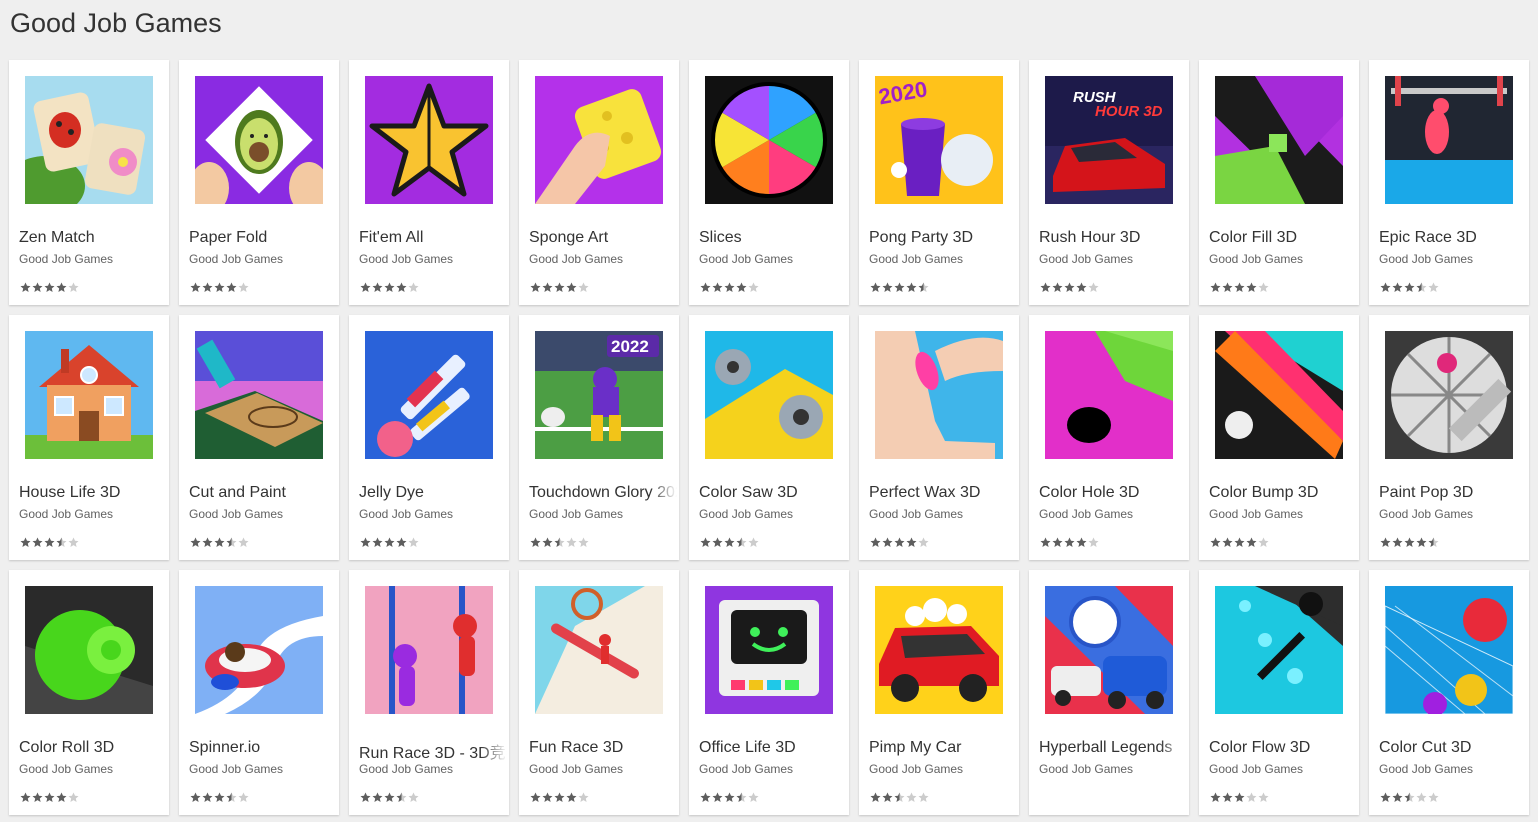  What do you see at coordinates (89, 437) in the screenshot?
I see `app-card: House Life 3D Good Job Games` at bounding box center [89, 437].